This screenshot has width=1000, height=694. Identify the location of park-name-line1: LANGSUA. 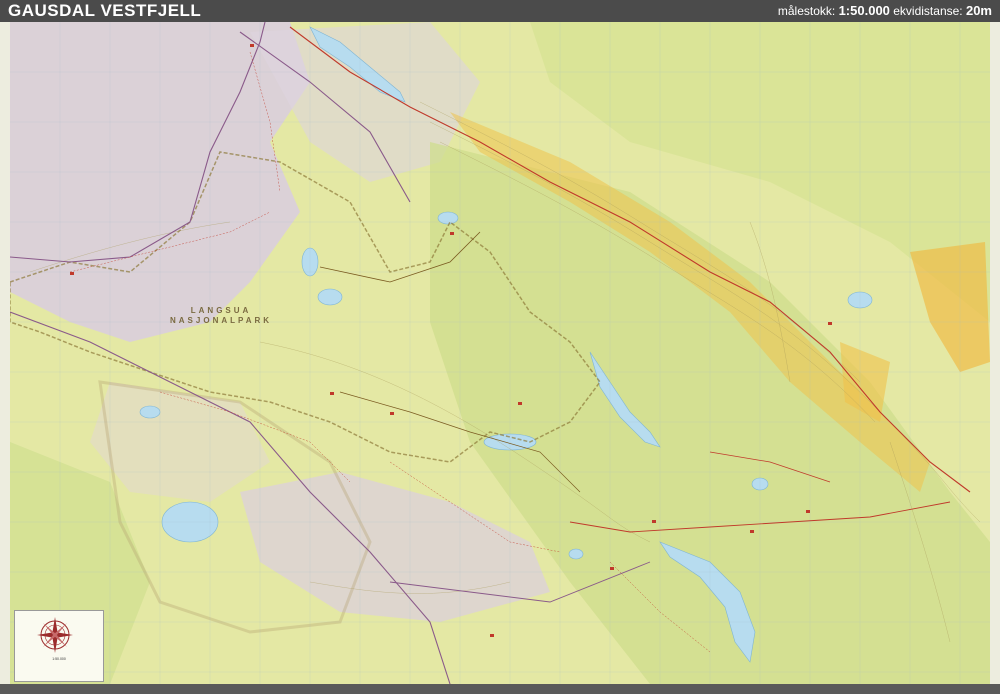
(221, 310).